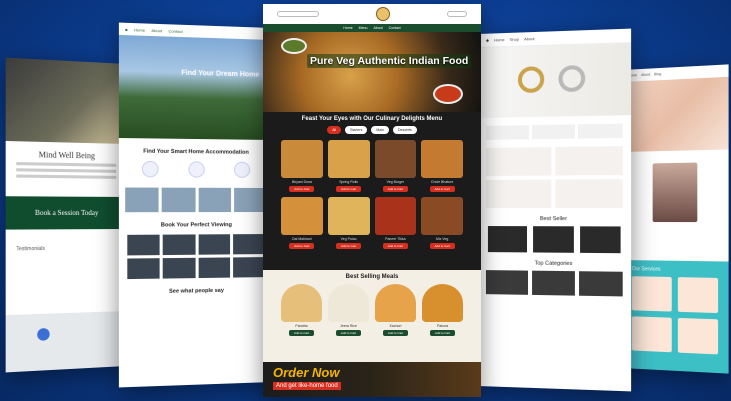 Image resolution: width=731 pixels, height=401 pixels. I want to click on menu-item: Chole Bhature Add to Cart, so click(442, 166).